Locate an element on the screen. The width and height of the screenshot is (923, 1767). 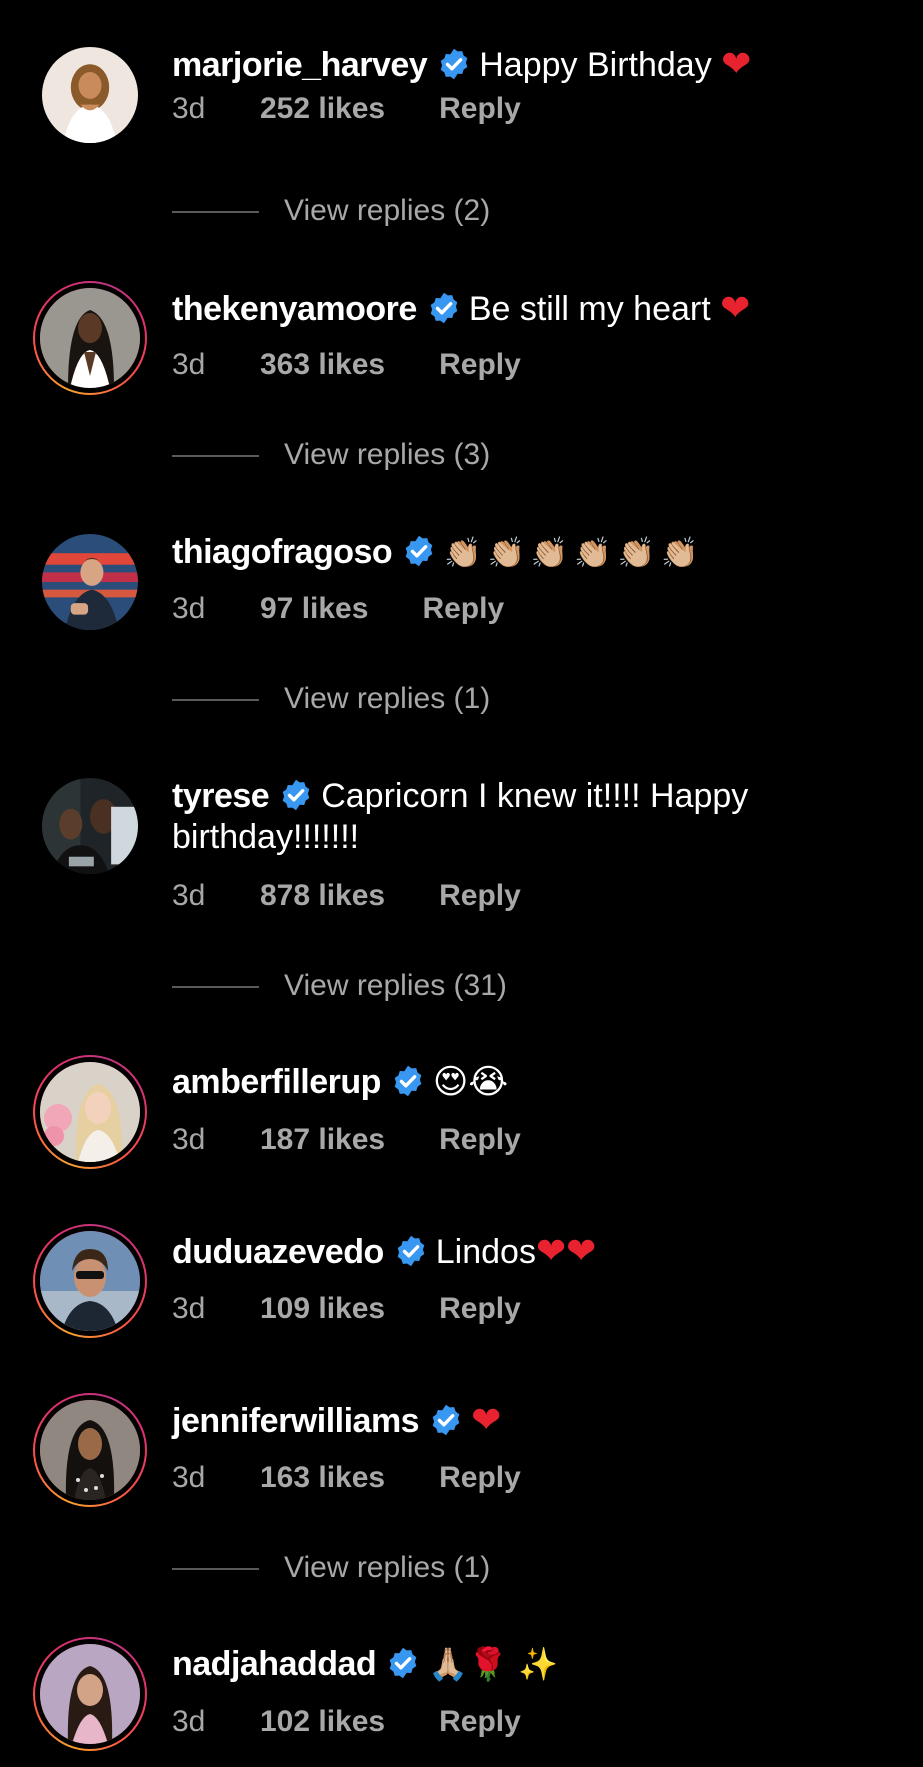
view-replies-button: View replies (3) is located at coordinates (331, 455).